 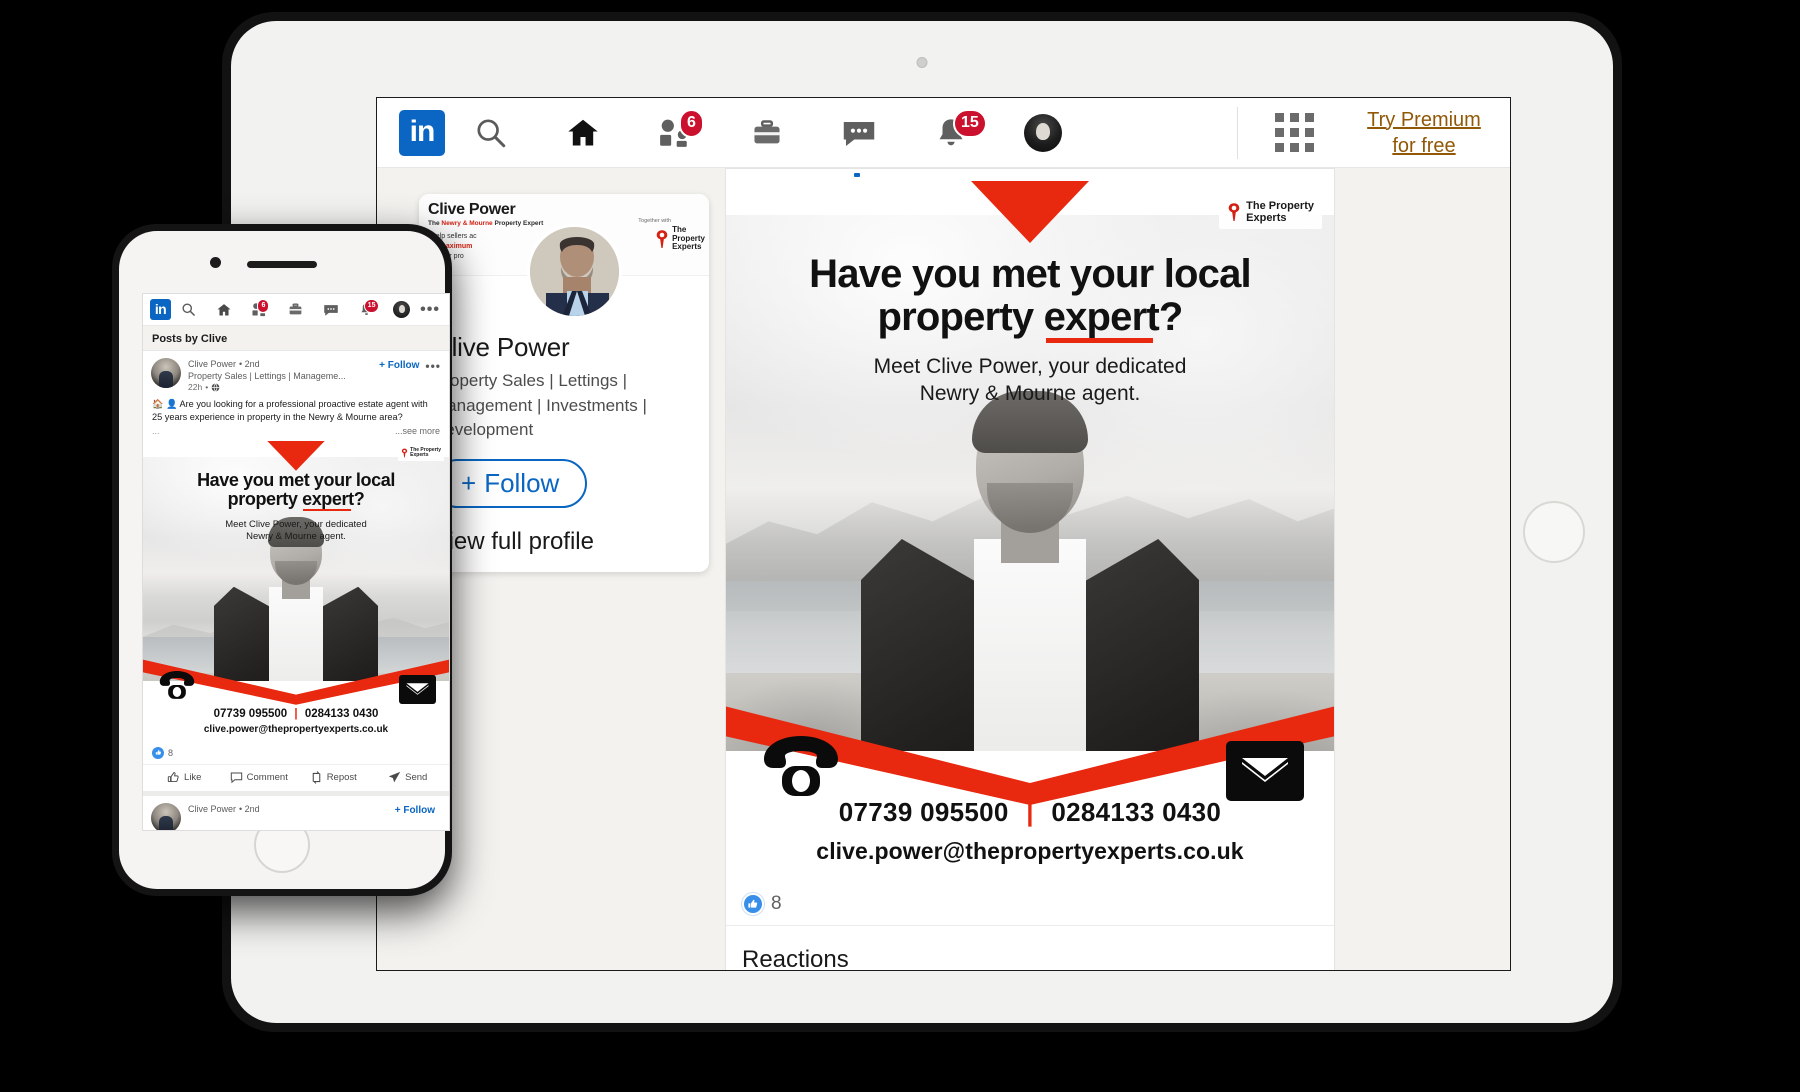 I want to click on plus-icon: +, so click(x=469, y=482).